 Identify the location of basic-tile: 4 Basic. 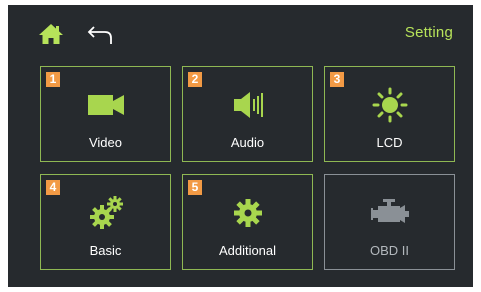
(105, 222).